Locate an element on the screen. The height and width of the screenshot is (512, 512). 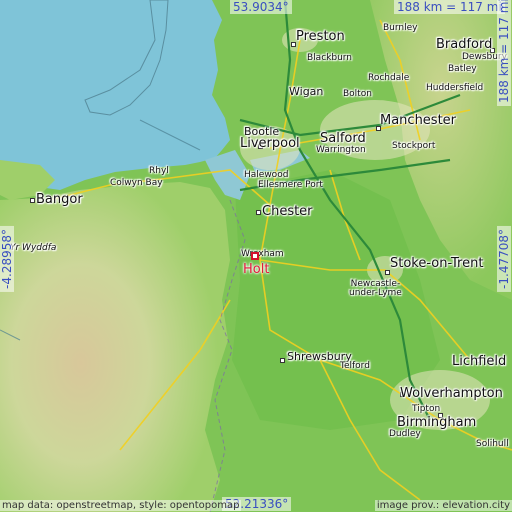
city-label-chester: Chester is located at coordinates (287, 211).